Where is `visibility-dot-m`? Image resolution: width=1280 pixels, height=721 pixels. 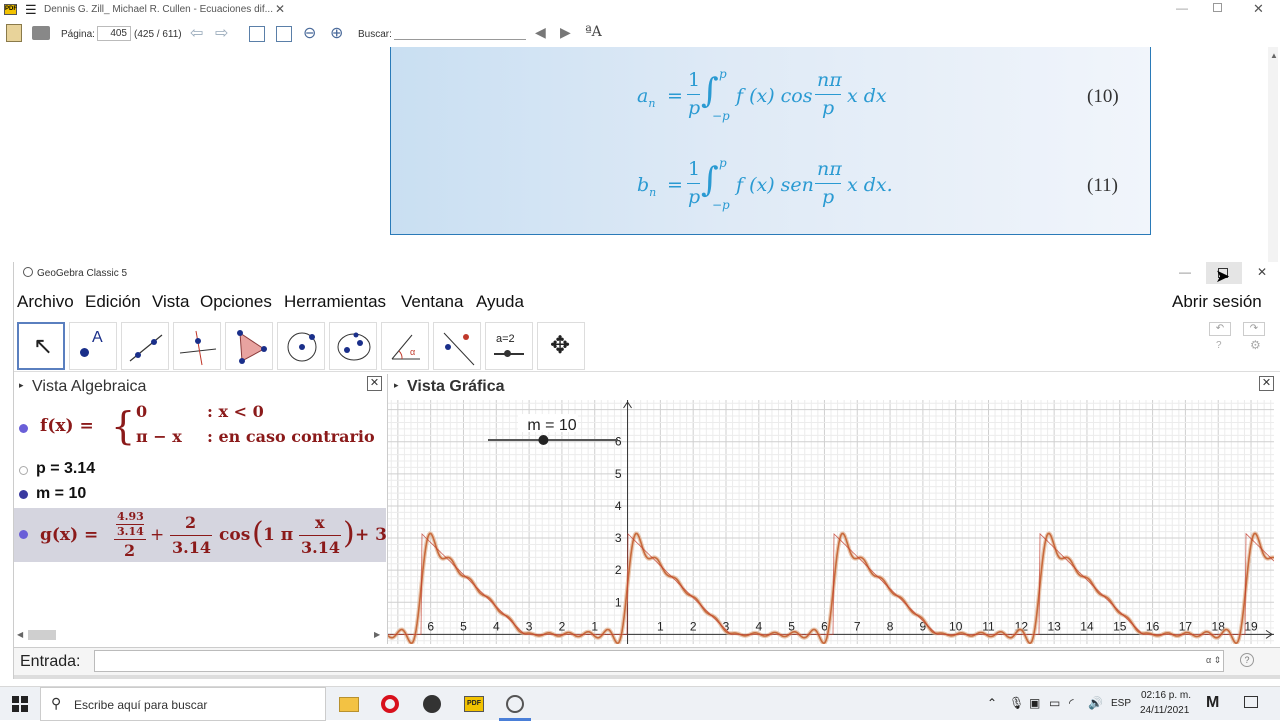 visibility-dot-m is located at coordinates (23, 494).